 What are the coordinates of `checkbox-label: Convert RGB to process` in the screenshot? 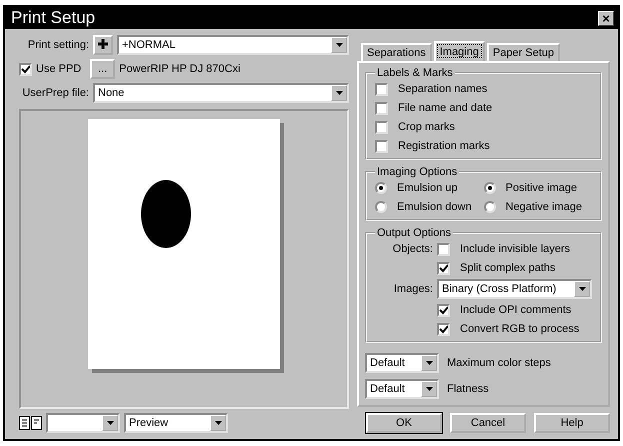 It's located at (520, 329).